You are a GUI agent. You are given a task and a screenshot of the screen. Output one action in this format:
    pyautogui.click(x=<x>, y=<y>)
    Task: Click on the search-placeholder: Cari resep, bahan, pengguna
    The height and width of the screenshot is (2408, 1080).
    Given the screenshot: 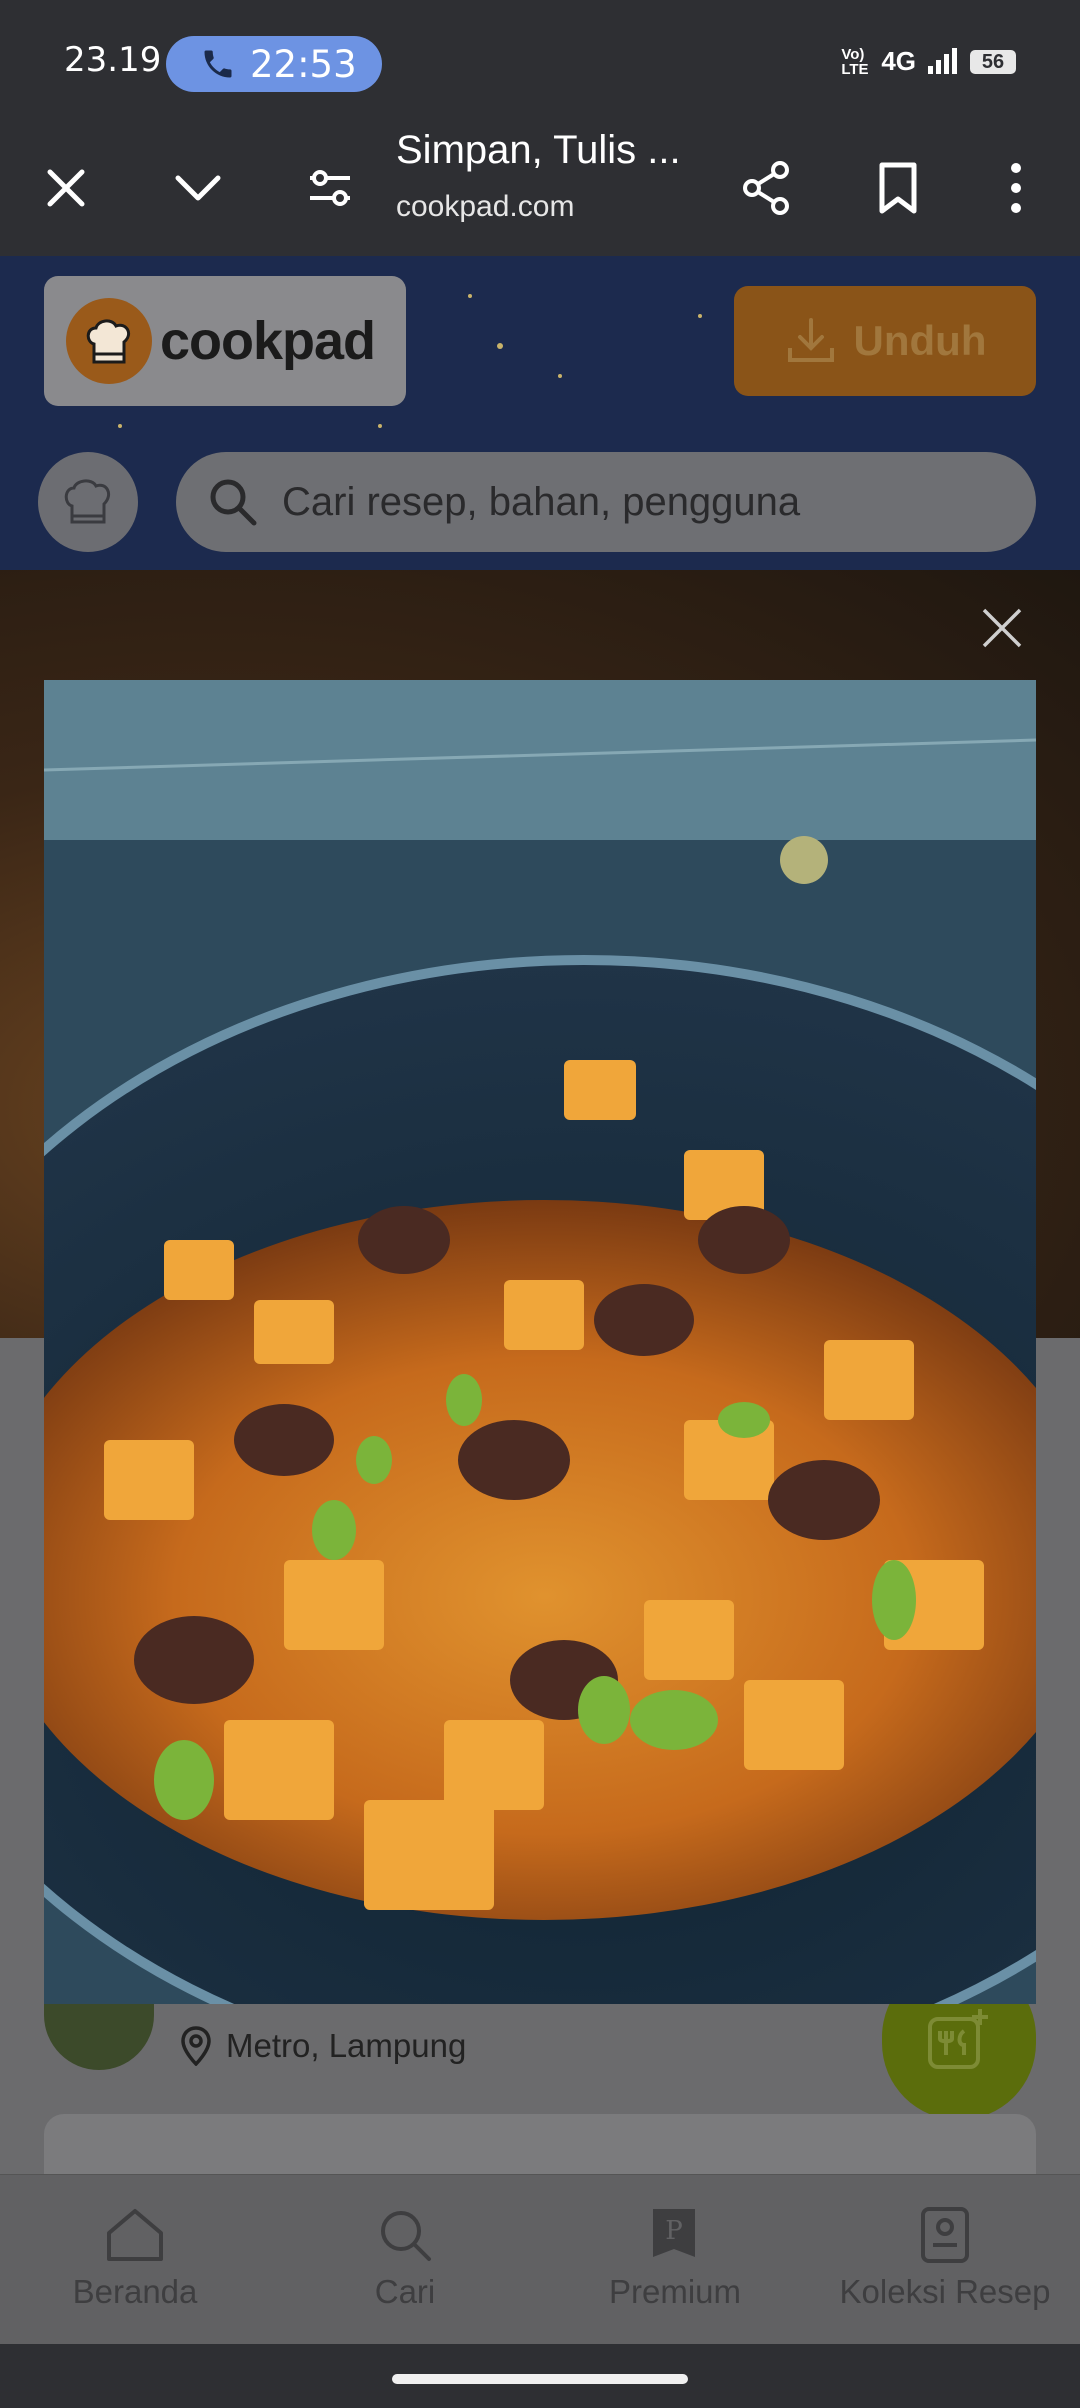 What is the action you would take?
    pyautogui.click(x=541, y=501)
    